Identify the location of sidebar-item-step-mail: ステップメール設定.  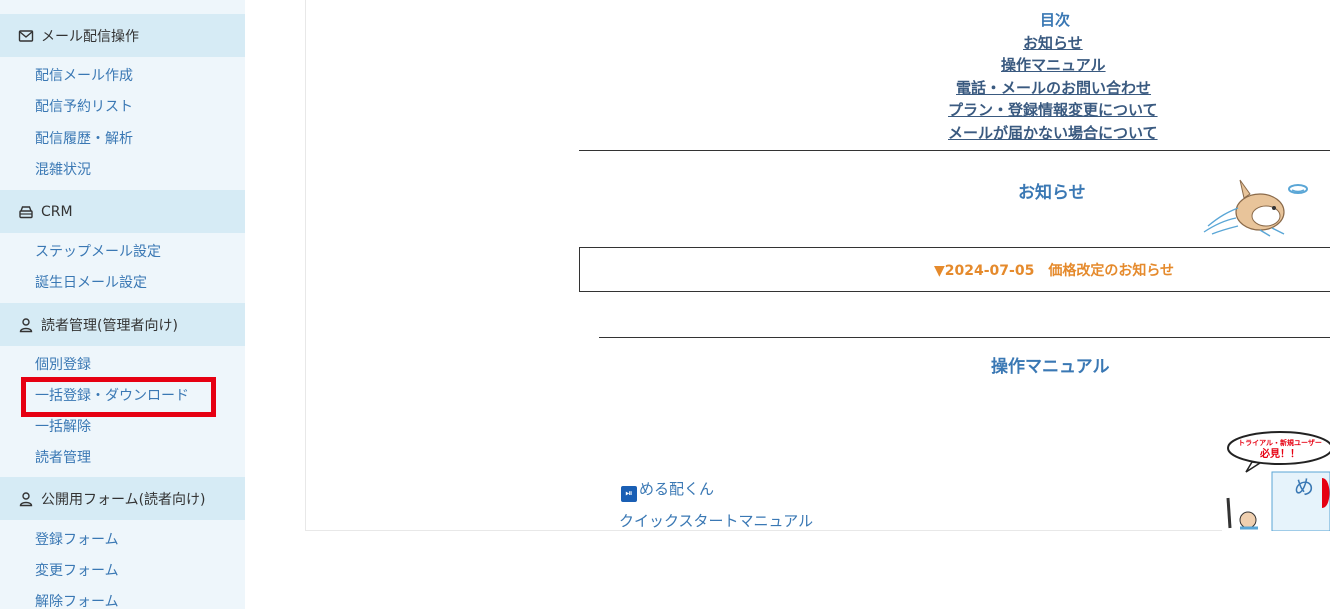
(98, 252).